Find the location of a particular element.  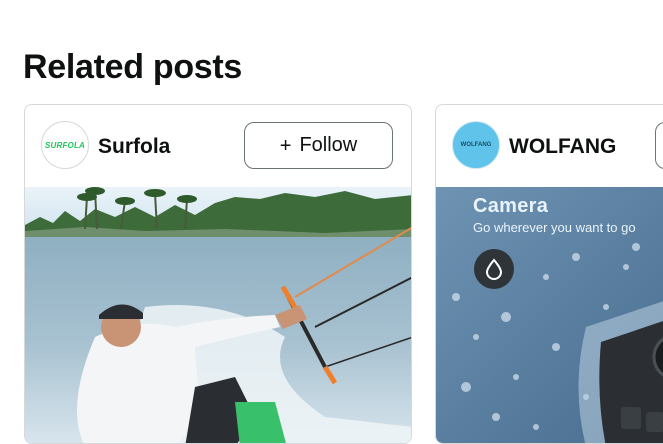

section-title: Related posts is located at coordinates (133, 67).